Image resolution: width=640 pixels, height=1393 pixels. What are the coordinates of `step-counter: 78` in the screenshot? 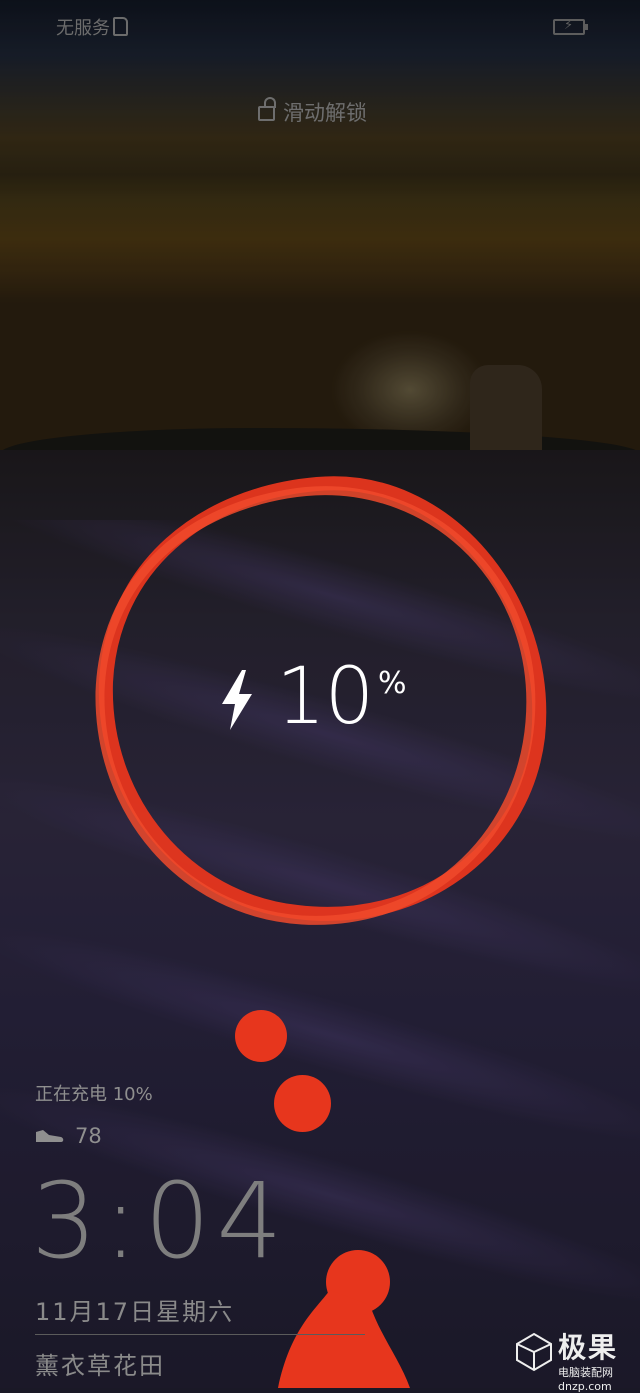 It's located at (68, 1136).